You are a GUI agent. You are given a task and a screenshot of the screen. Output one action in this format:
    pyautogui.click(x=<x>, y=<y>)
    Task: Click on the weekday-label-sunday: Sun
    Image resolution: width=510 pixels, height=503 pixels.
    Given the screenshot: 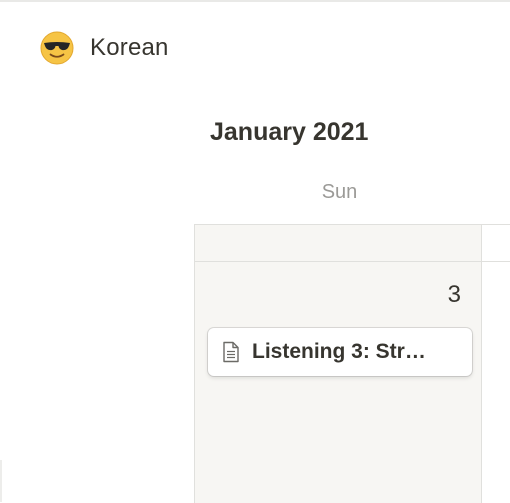 What is the action you would take?
    pyautogui.click(x=339, y=192)
    